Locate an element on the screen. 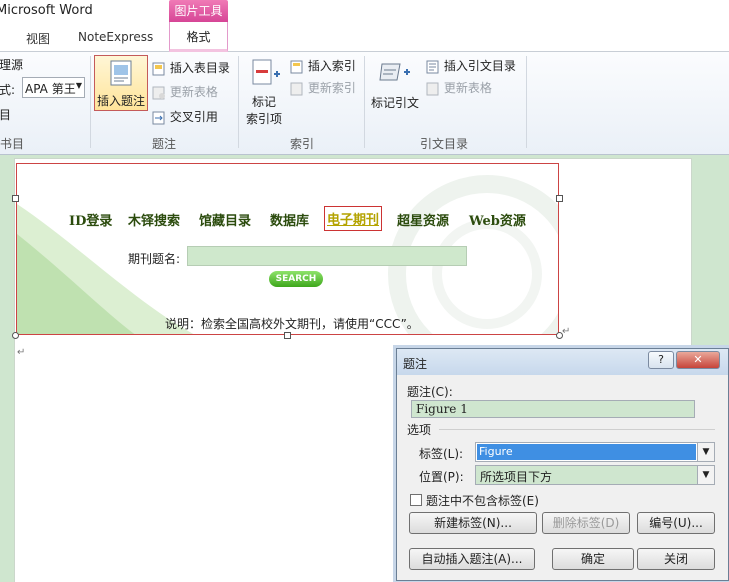 This screenshot has height=582, width=729. table-of-authorities-icon is located at coordinates (432, 66).